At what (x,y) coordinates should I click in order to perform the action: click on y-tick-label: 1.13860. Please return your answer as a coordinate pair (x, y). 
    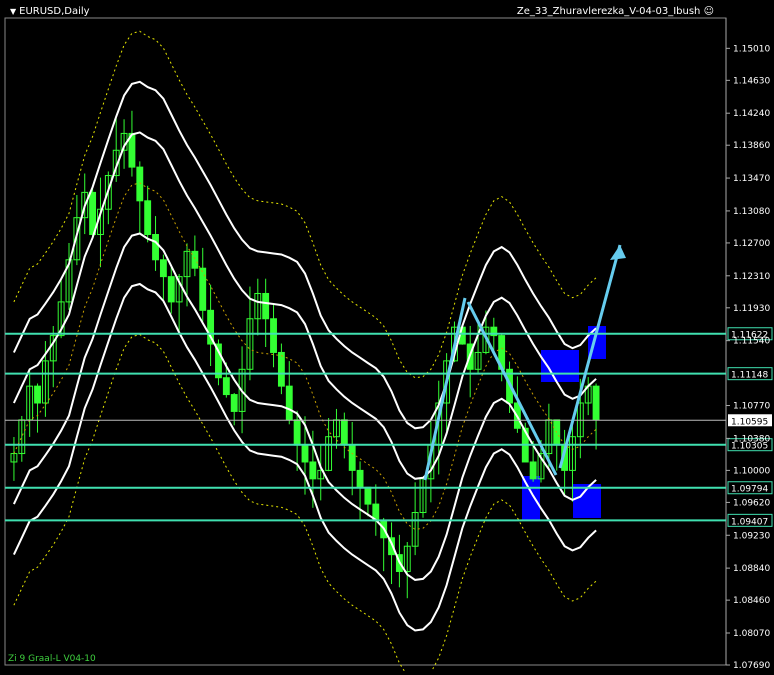
    Looking at the image, I should click on (751, 146).